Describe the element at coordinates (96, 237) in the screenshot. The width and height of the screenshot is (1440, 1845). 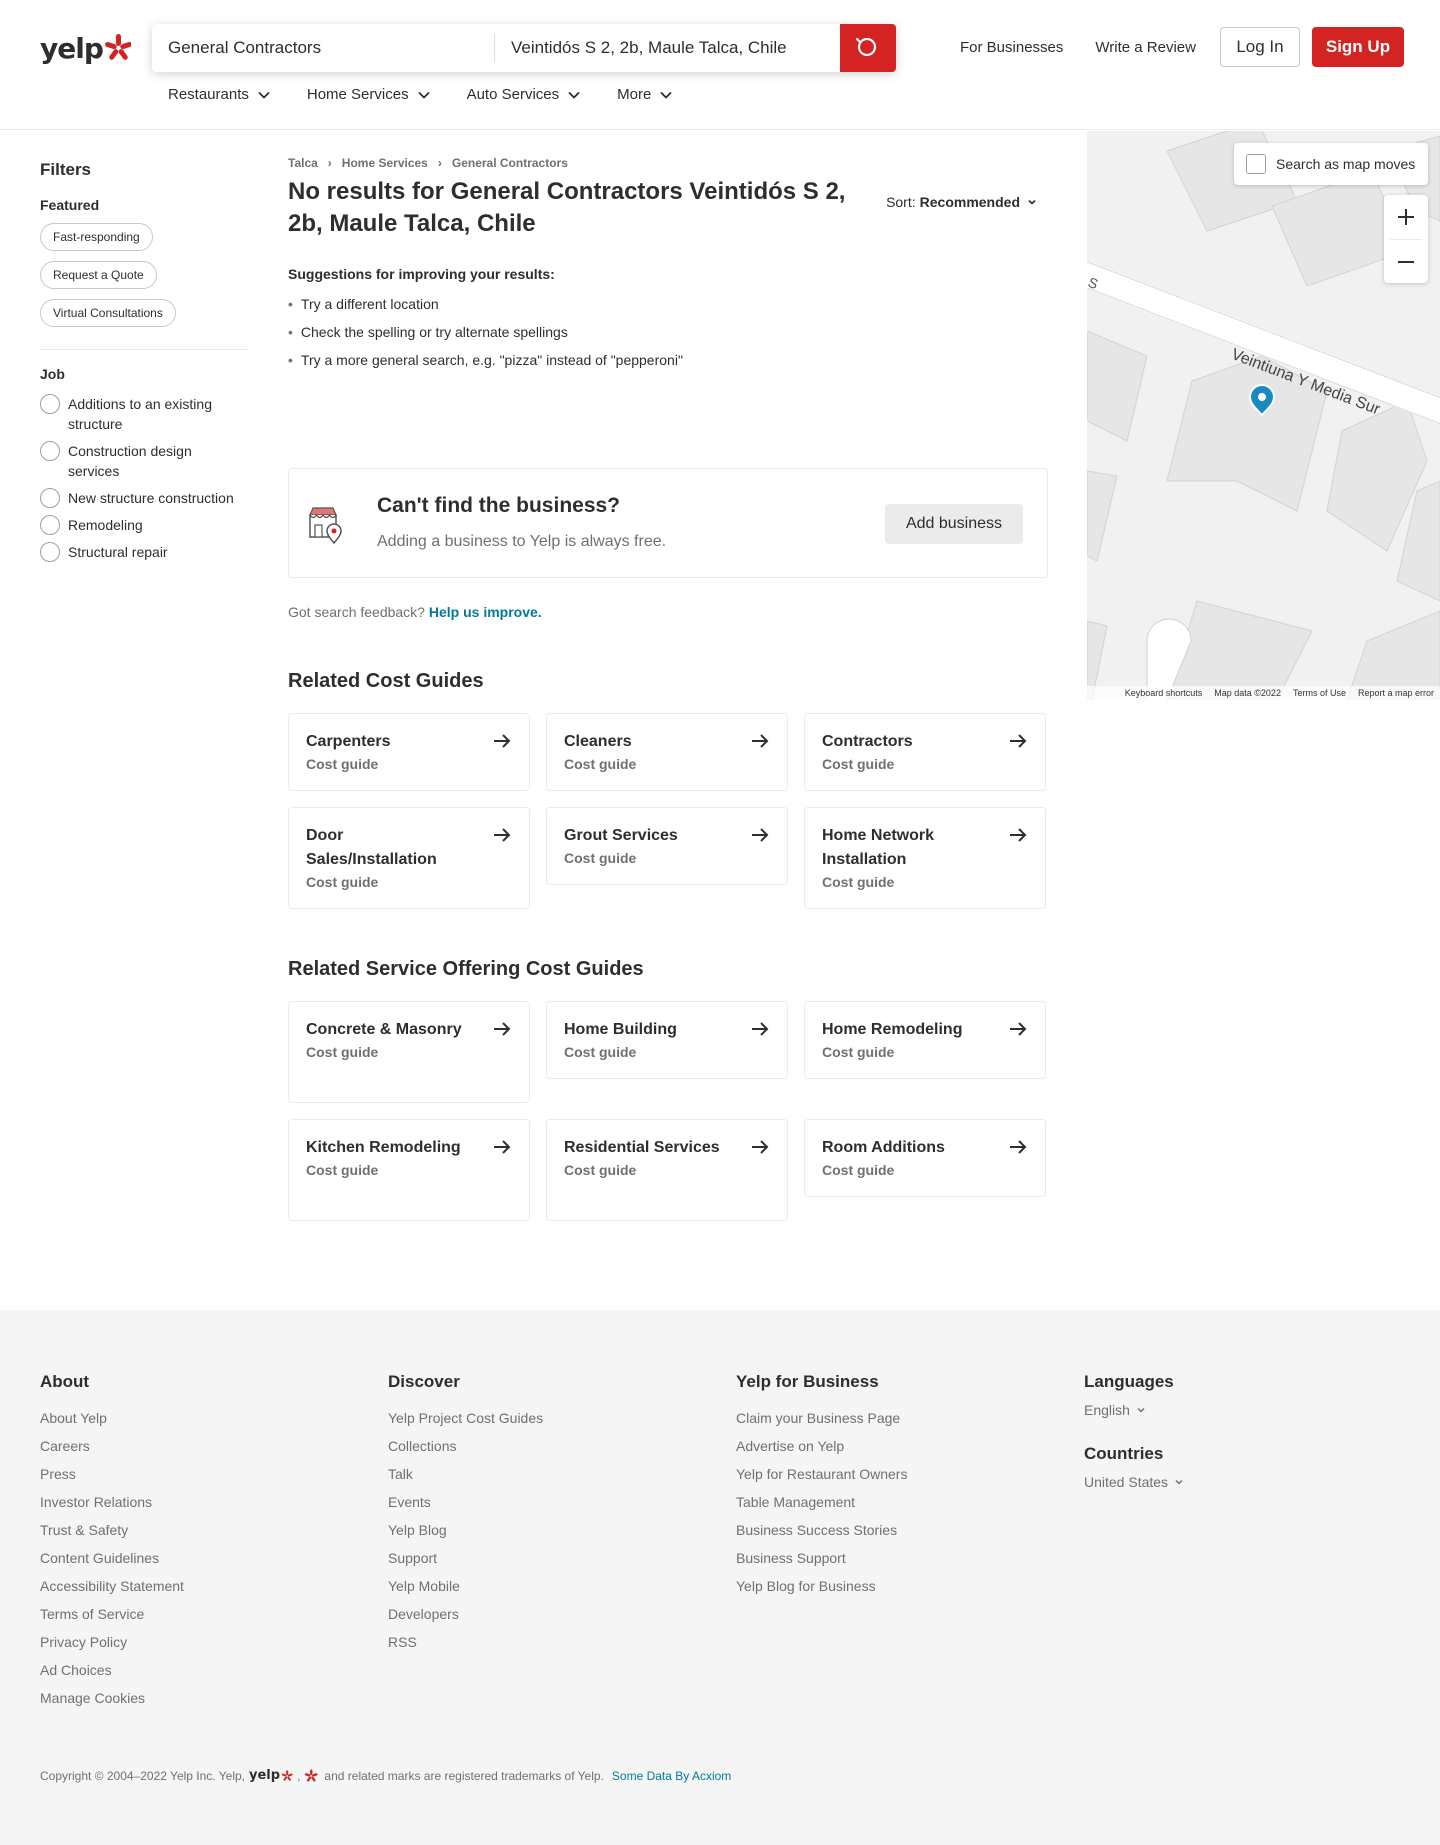
I see `pill-fast-responding: Fast-responding` at that location.